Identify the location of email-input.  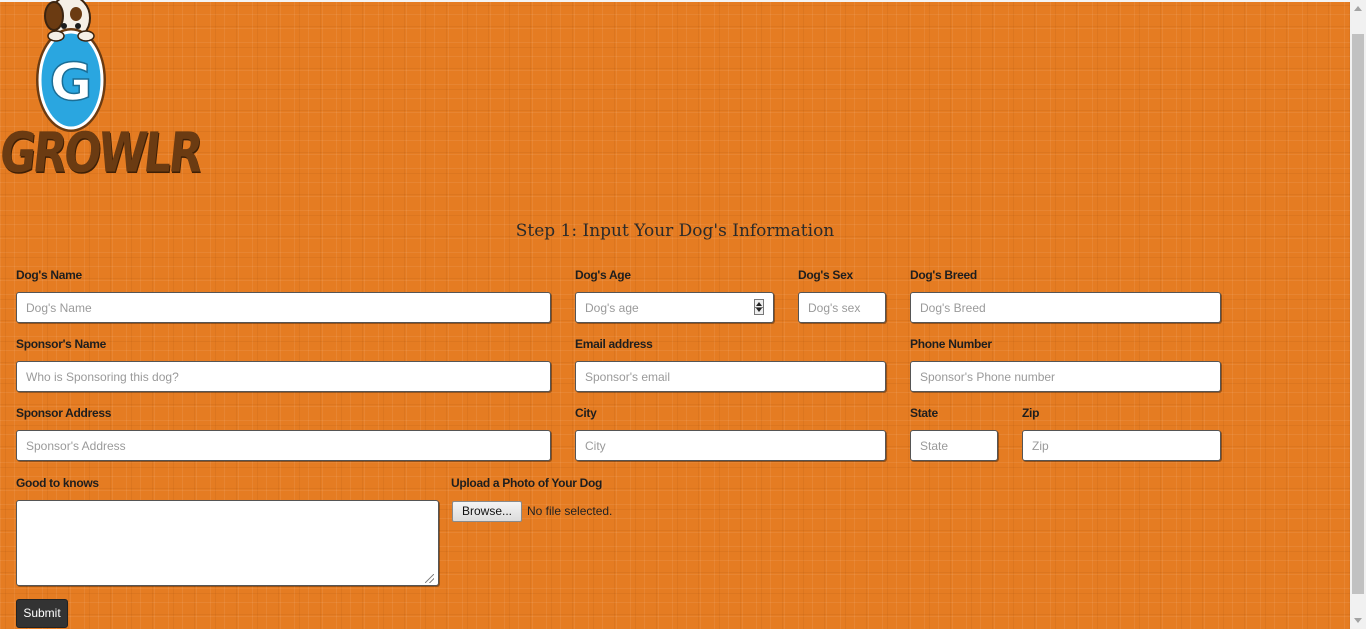
(730, 376).